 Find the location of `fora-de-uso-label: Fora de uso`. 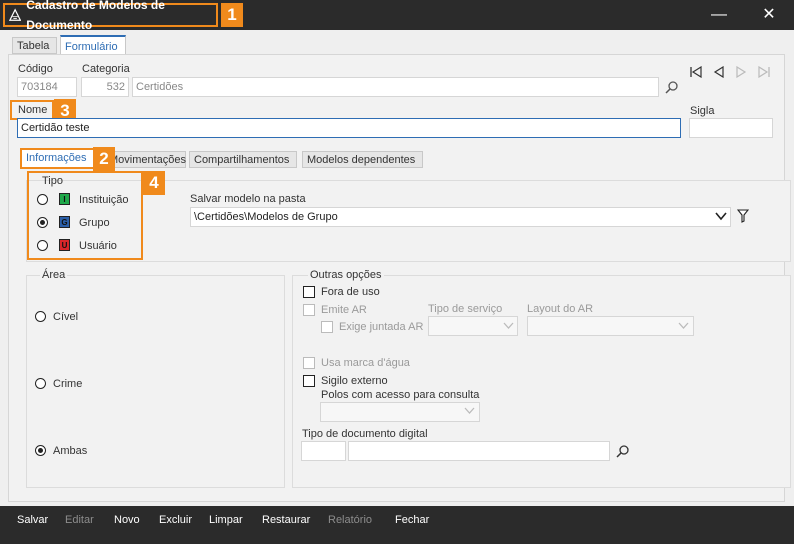

fora-de-uso-label: Fora de uso is located at coordinates (350, 292).